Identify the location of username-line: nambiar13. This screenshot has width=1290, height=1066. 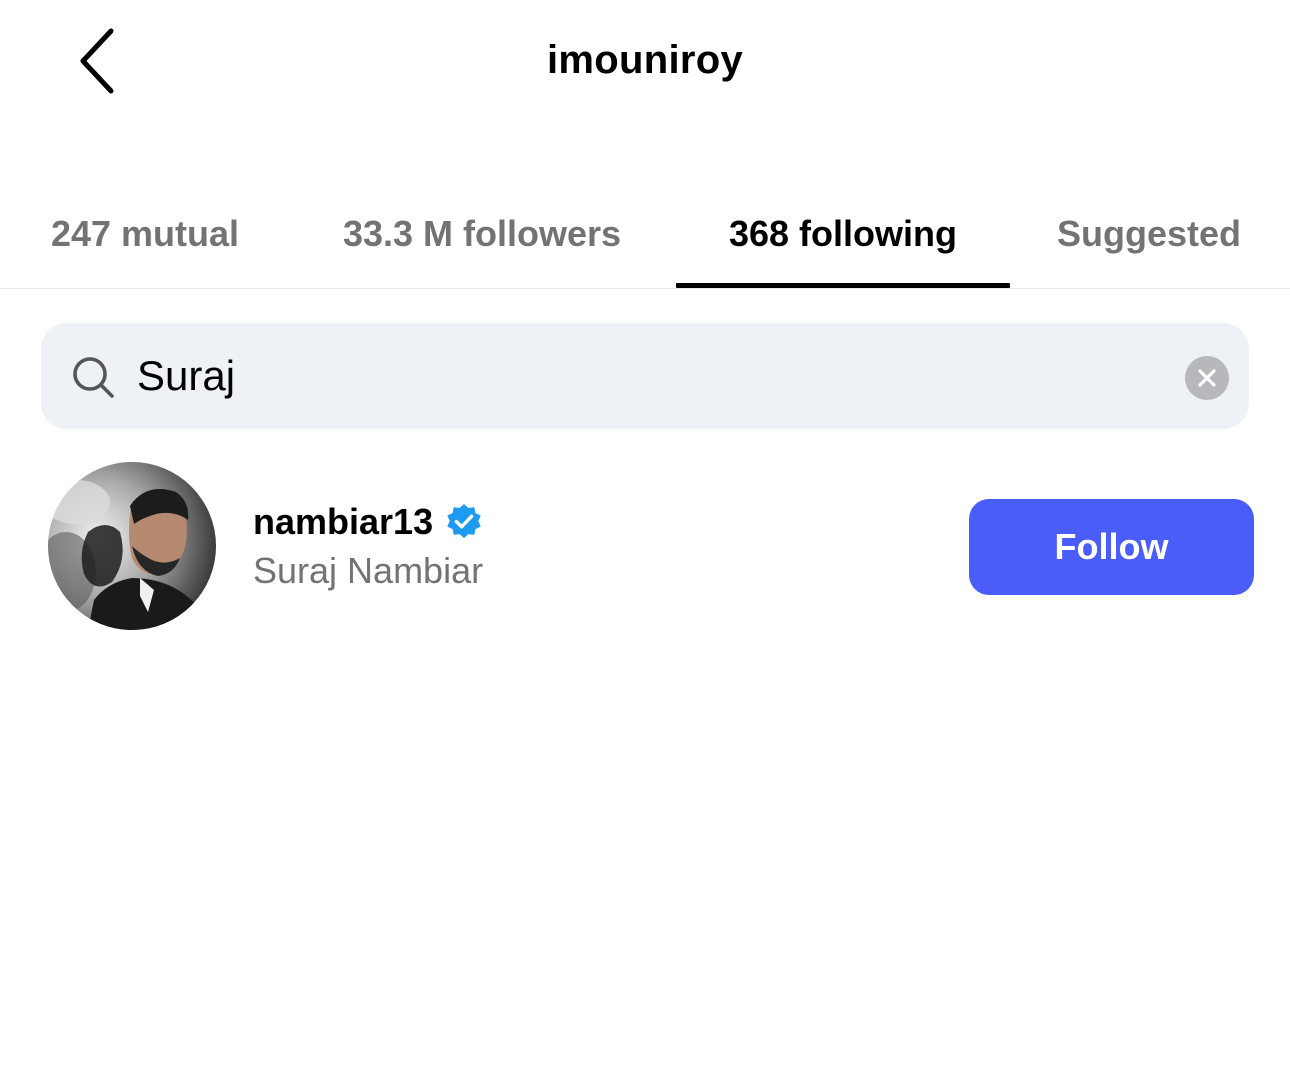
(368, 522).